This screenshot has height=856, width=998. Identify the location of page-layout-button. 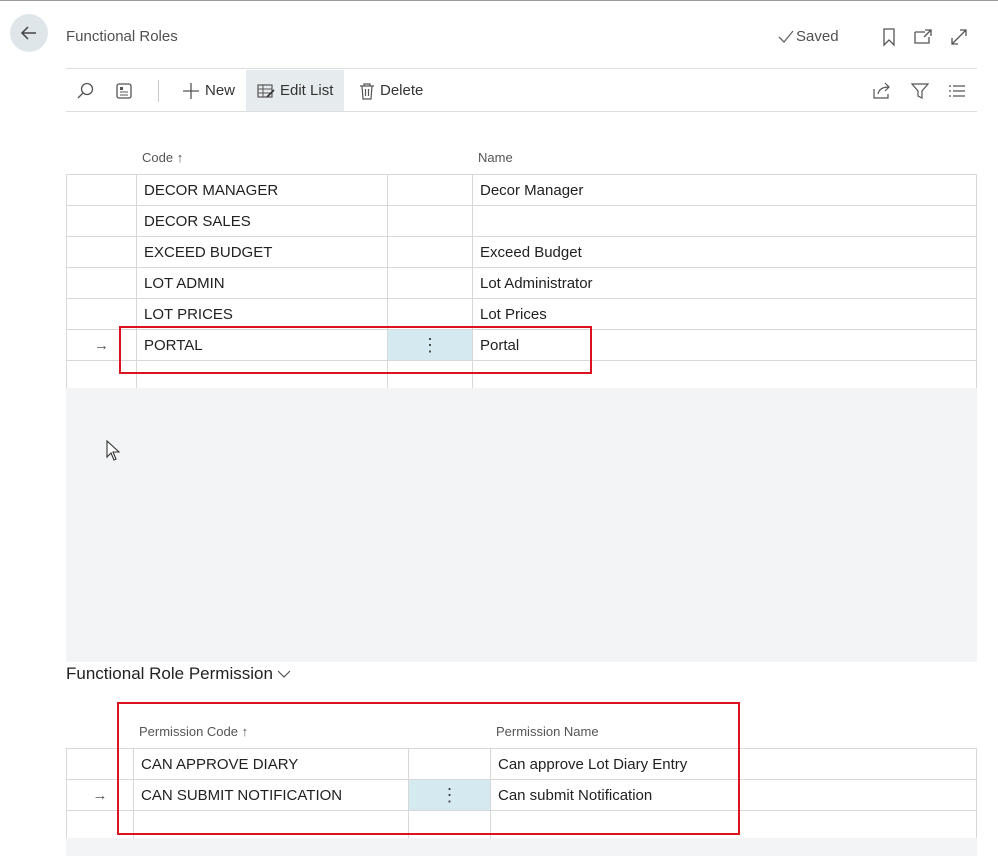
(124, 90).